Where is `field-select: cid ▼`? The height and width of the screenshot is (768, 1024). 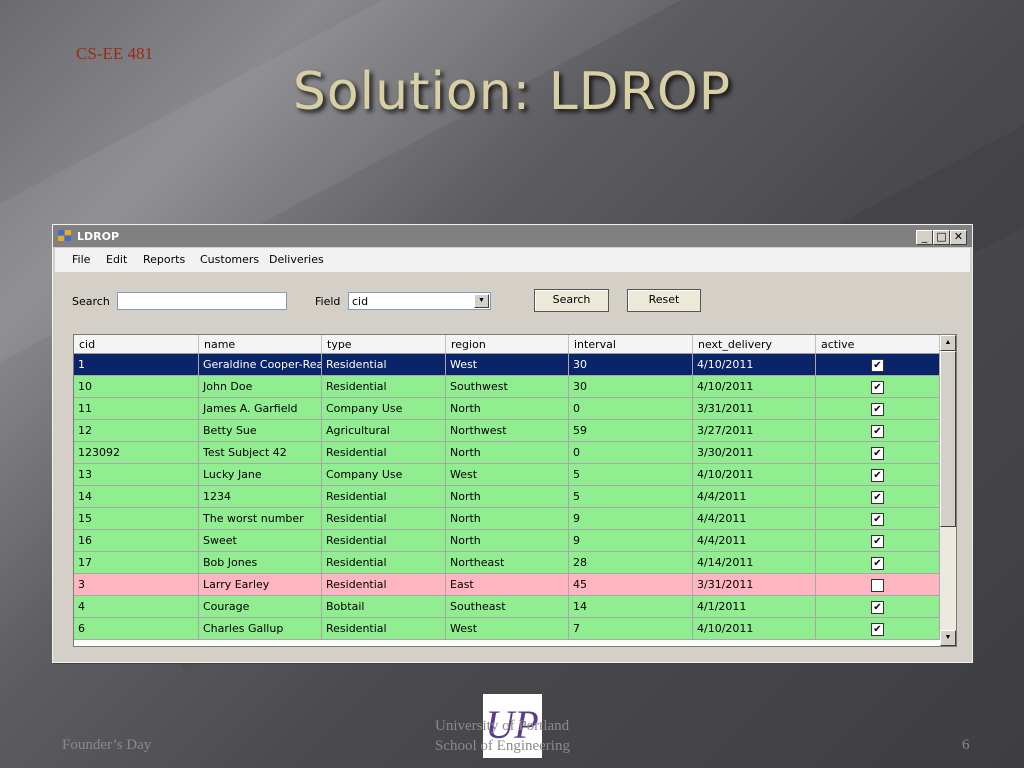
field-select: cid ▼ is located at coordinates (419, 301).